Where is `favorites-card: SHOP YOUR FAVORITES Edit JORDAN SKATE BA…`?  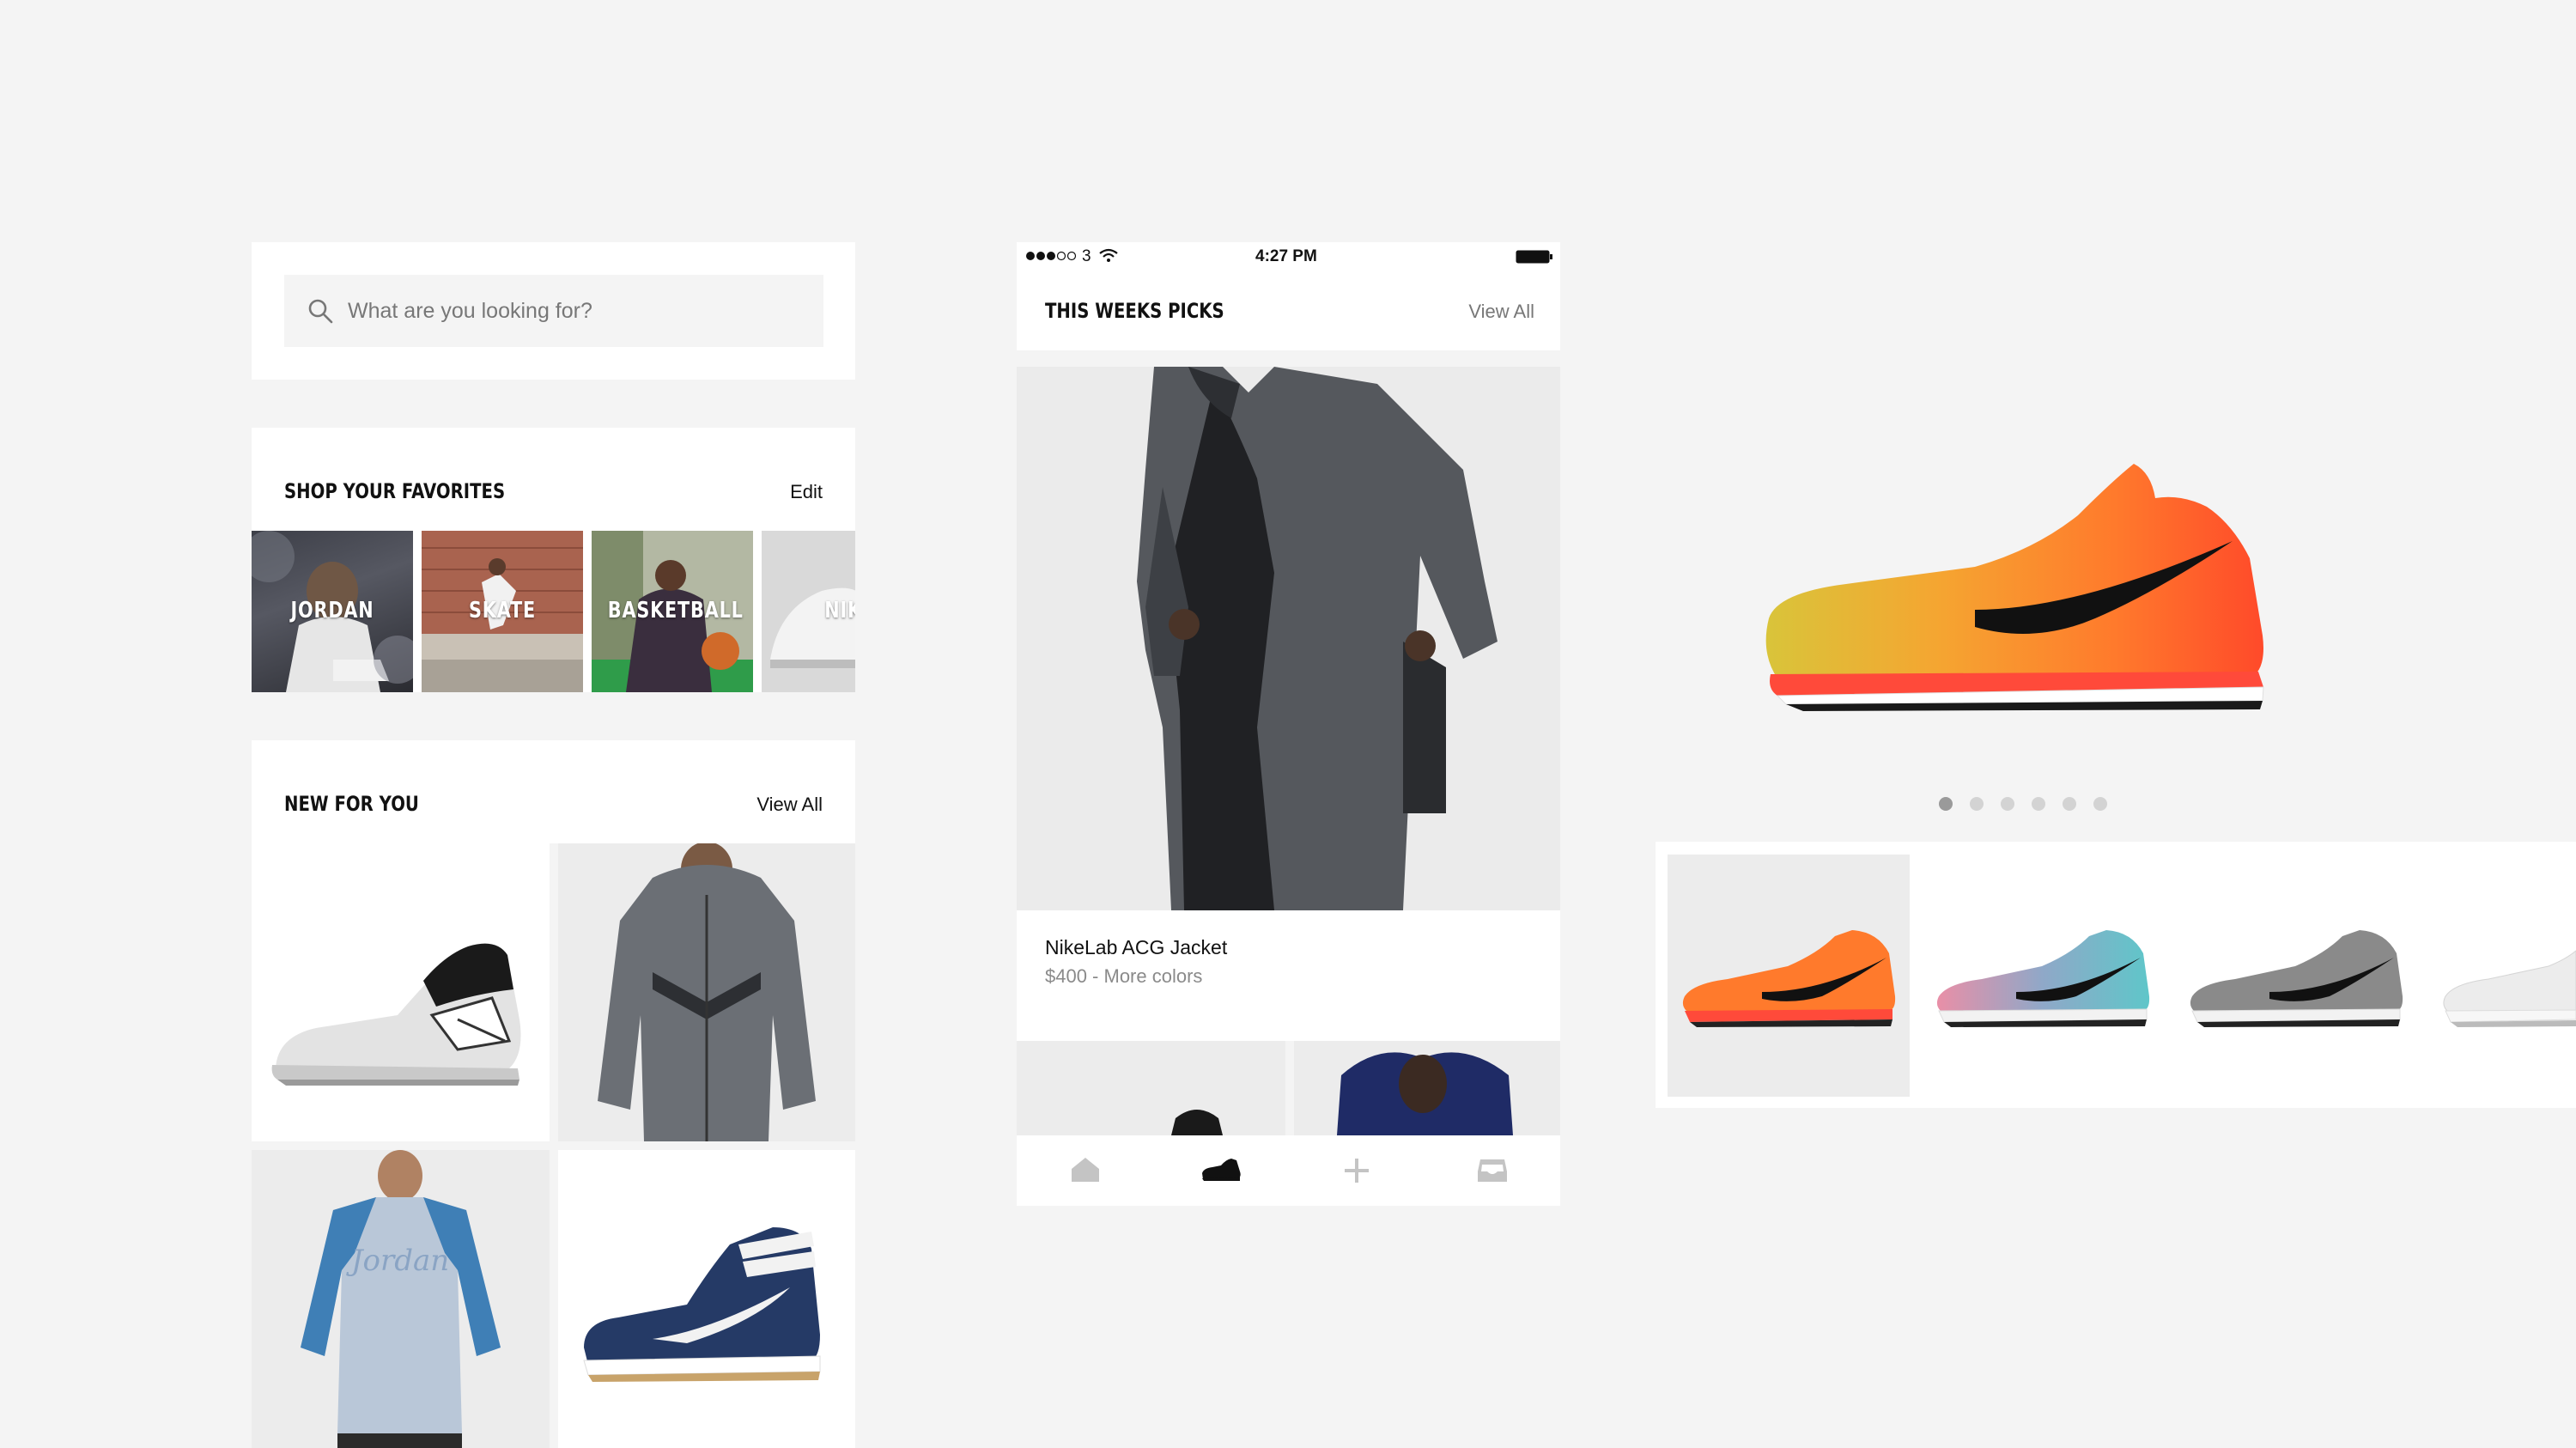 favorites-card: SHOP YOUR FAVORITES Edit JORDAN SKATE BA… is located at coordinates (554, 560).